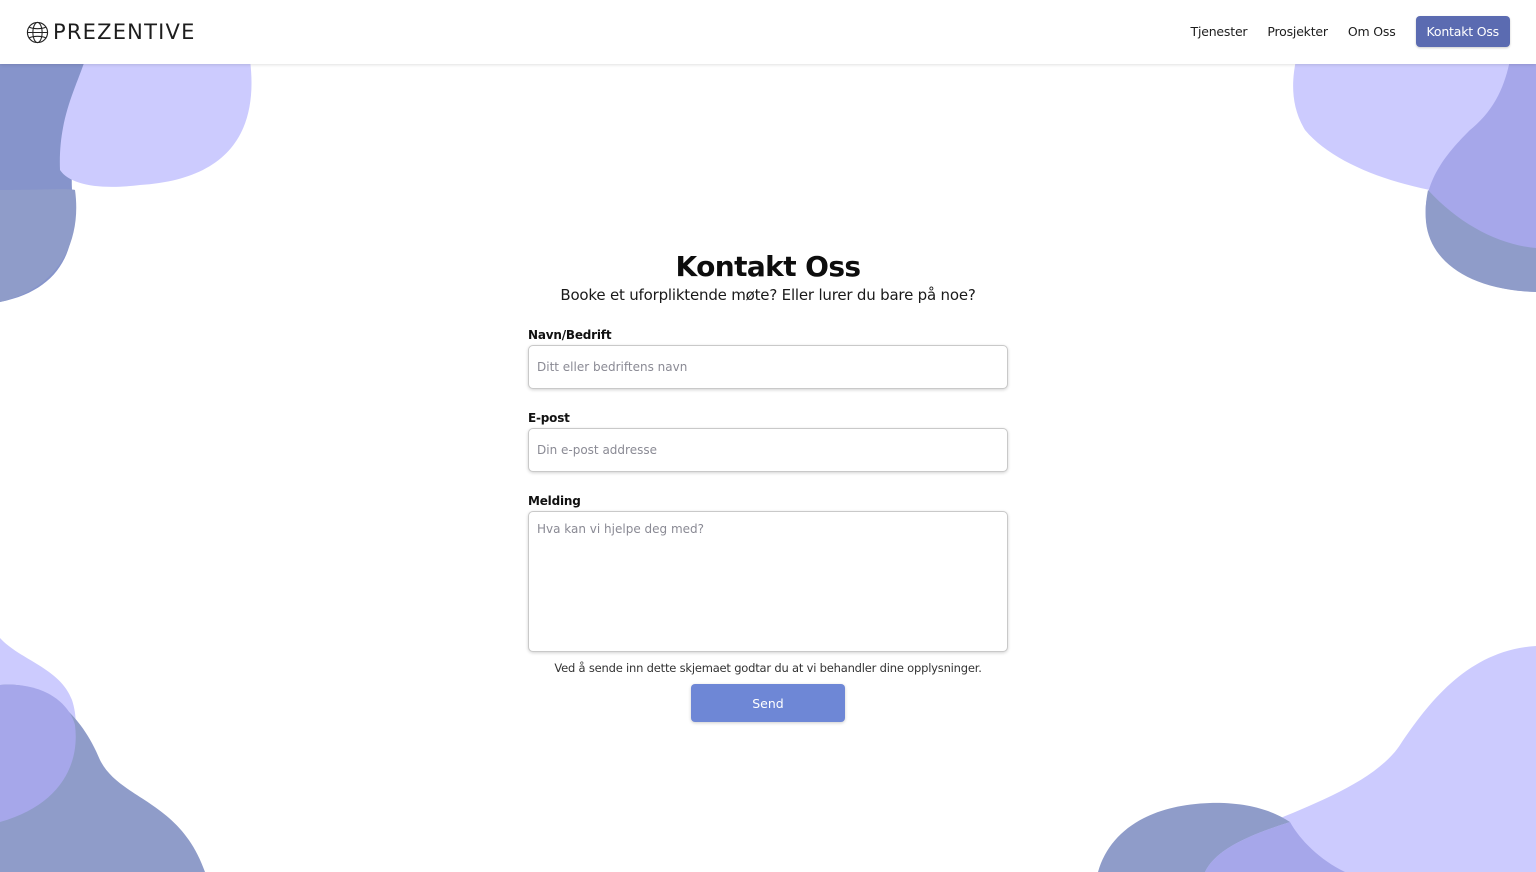 The width and height of the screenshot is (1536, 872). What do you see at coordinates (1275, 847) in the screenshot?
I see `blob-bottom-right-overlap` at bounding box center [1275, 847].